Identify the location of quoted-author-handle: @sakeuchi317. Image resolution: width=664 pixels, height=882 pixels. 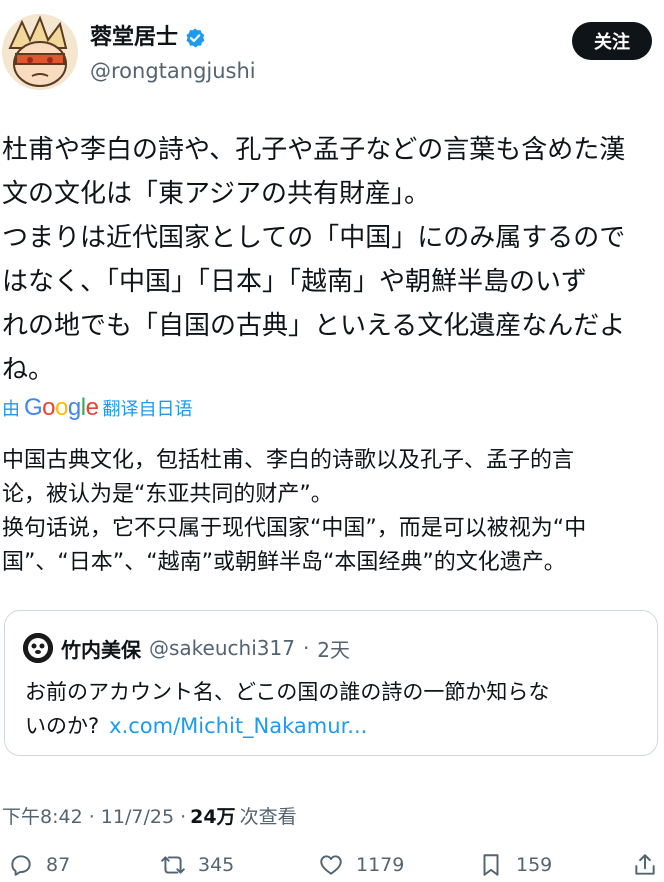
(222, 648).